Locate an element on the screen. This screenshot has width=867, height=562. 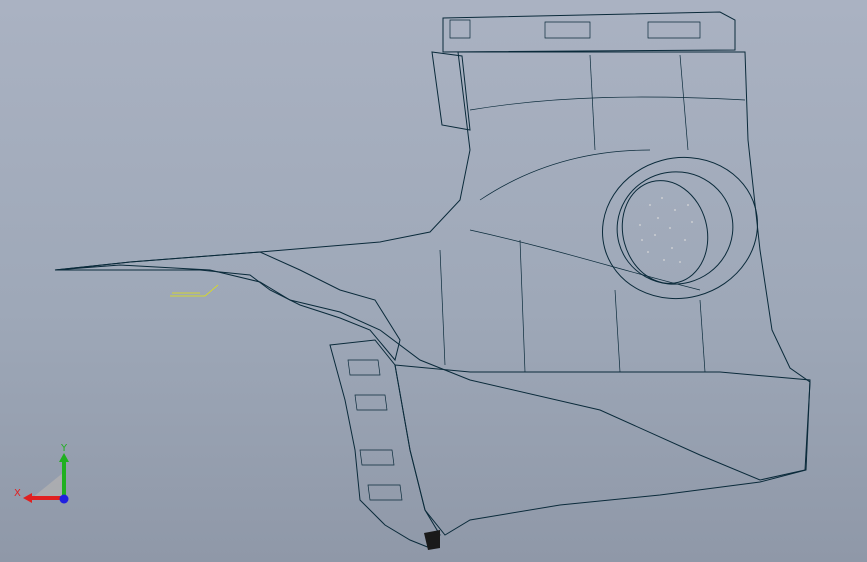
vent-bezel-outer is located at coordinates (680, 228).